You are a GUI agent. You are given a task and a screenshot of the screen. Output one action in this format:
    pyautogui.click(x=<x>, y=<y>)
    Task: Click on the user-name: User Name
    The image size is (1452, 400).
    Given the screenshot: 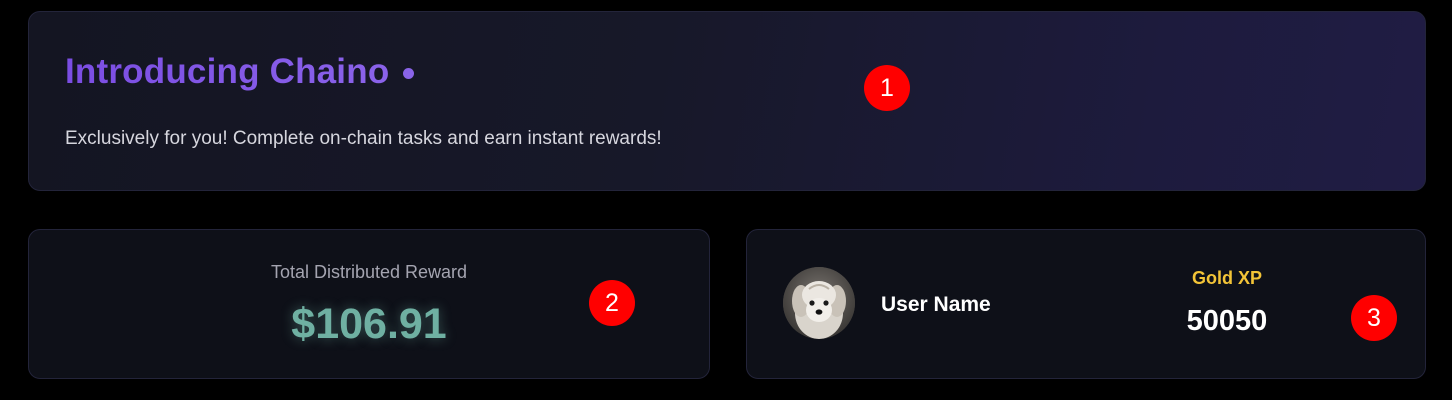 What is the action you would take?
    pyautogui.click(x=936, y=304)
    